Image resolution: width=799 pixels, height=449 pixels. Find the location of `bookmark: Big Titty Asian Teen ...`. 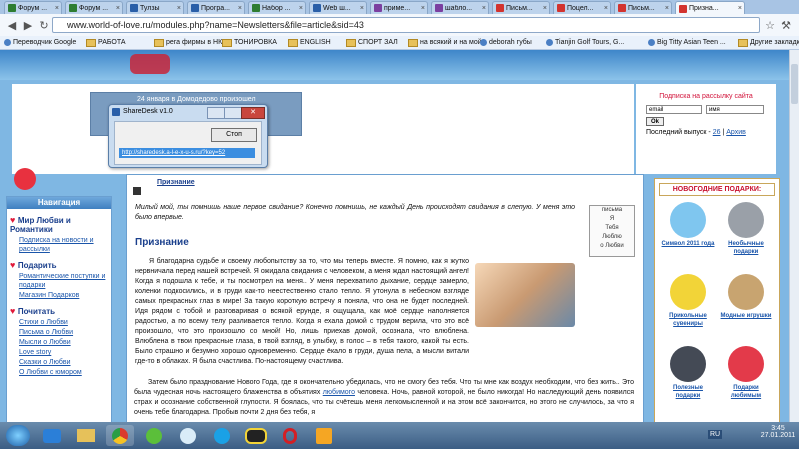

bookmark: Big Titty Asian Teen ... is located at coordinates (687, 42).